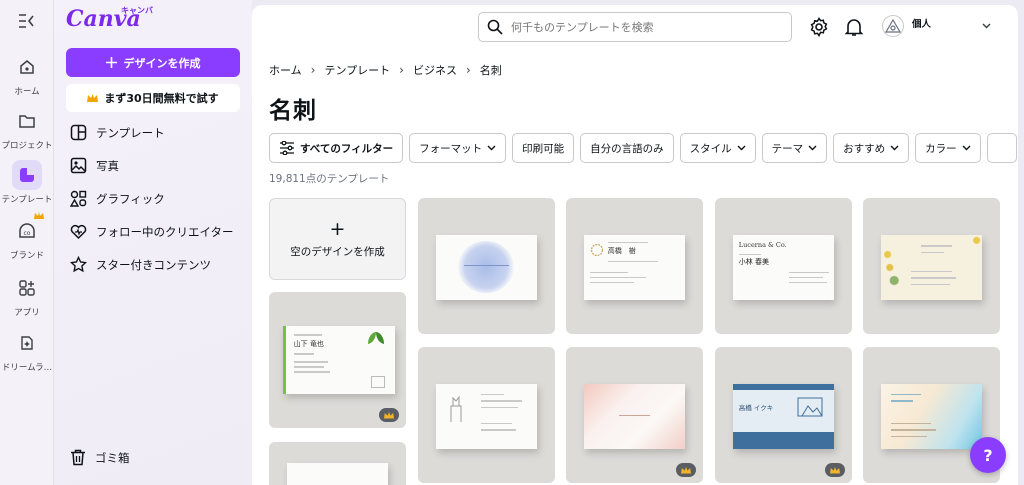 This screenshot has width=1024, height=485. I want to click on filter-sliders-icon, so click(287, 148).